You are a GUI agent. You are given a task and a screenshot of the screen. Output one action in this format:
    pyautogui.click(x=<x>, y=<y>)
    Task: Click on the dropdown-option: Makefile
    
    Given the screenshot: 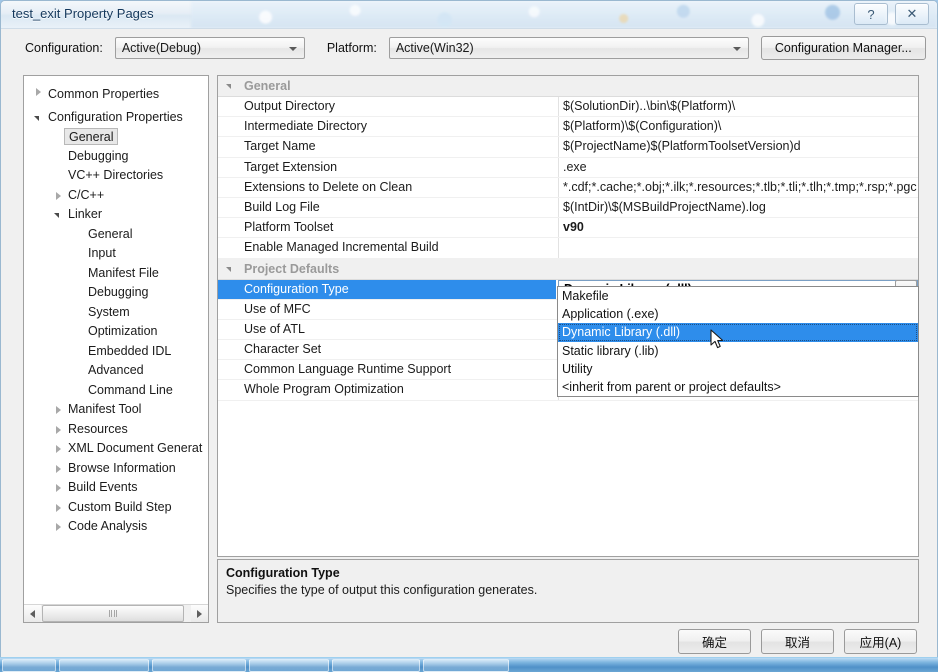 What is the action you would take?
    pyautogui.click(x=738, y=296)
    